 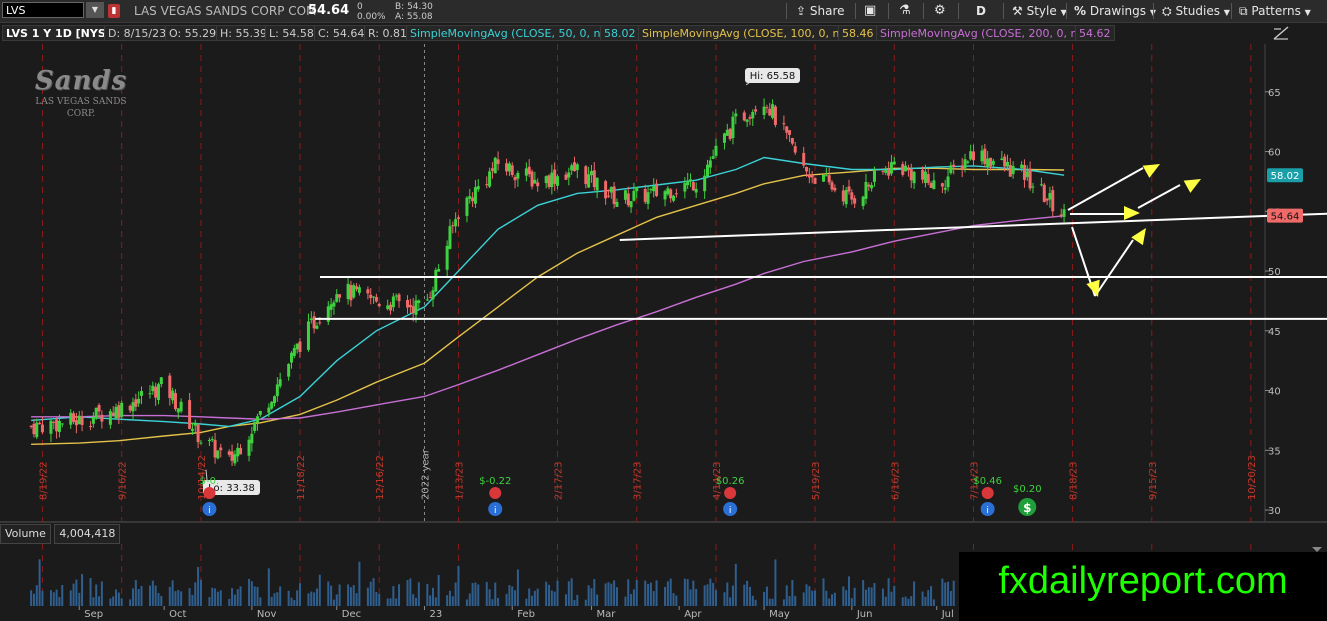 I want to click on date-label: 8/19/22, so click(x=43, y=480).